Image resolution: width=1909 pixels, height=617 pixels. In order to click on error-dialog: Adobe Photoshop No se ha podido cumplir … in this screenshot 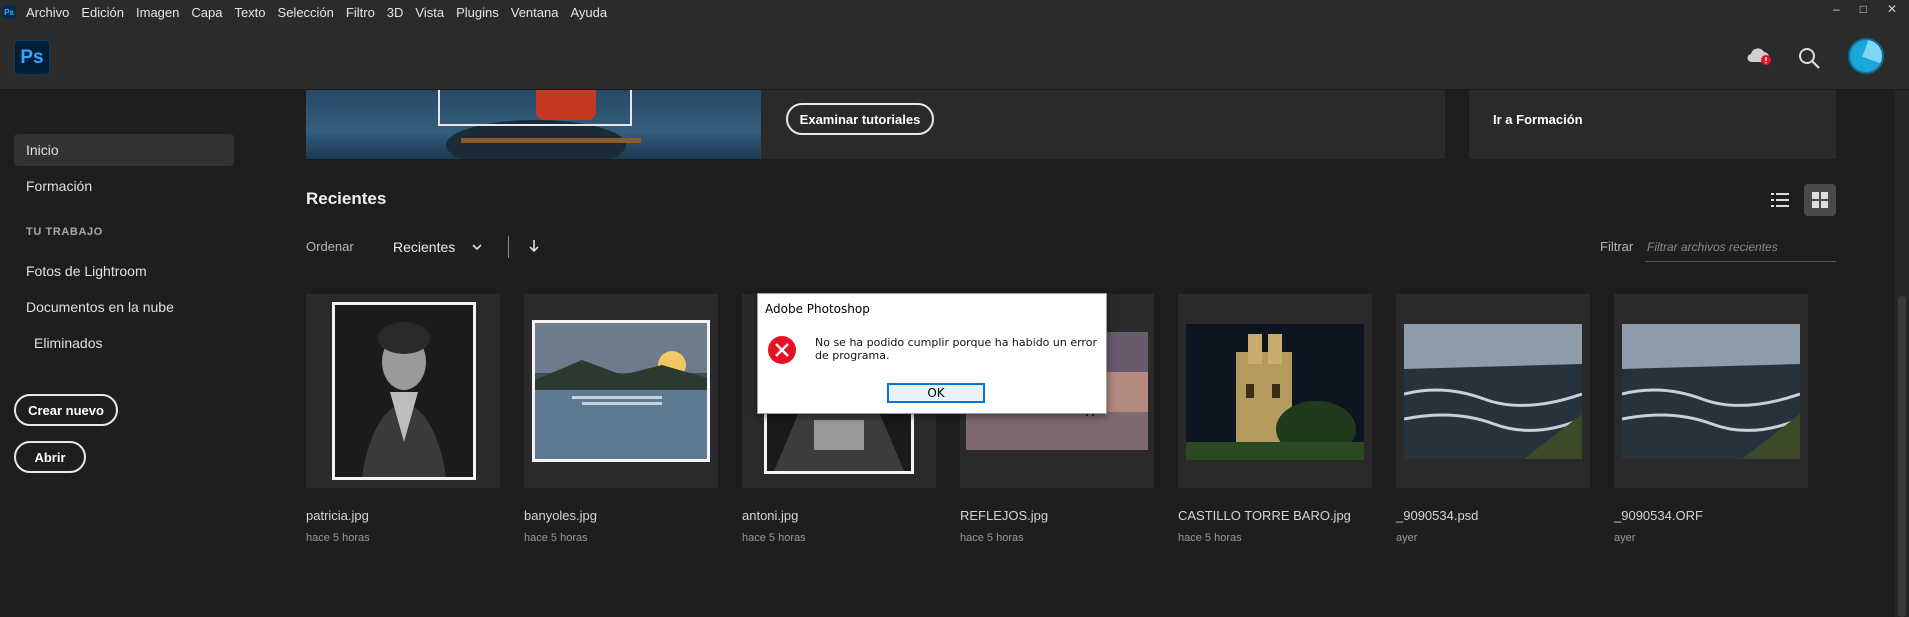, I will do `click(932, 353)`.